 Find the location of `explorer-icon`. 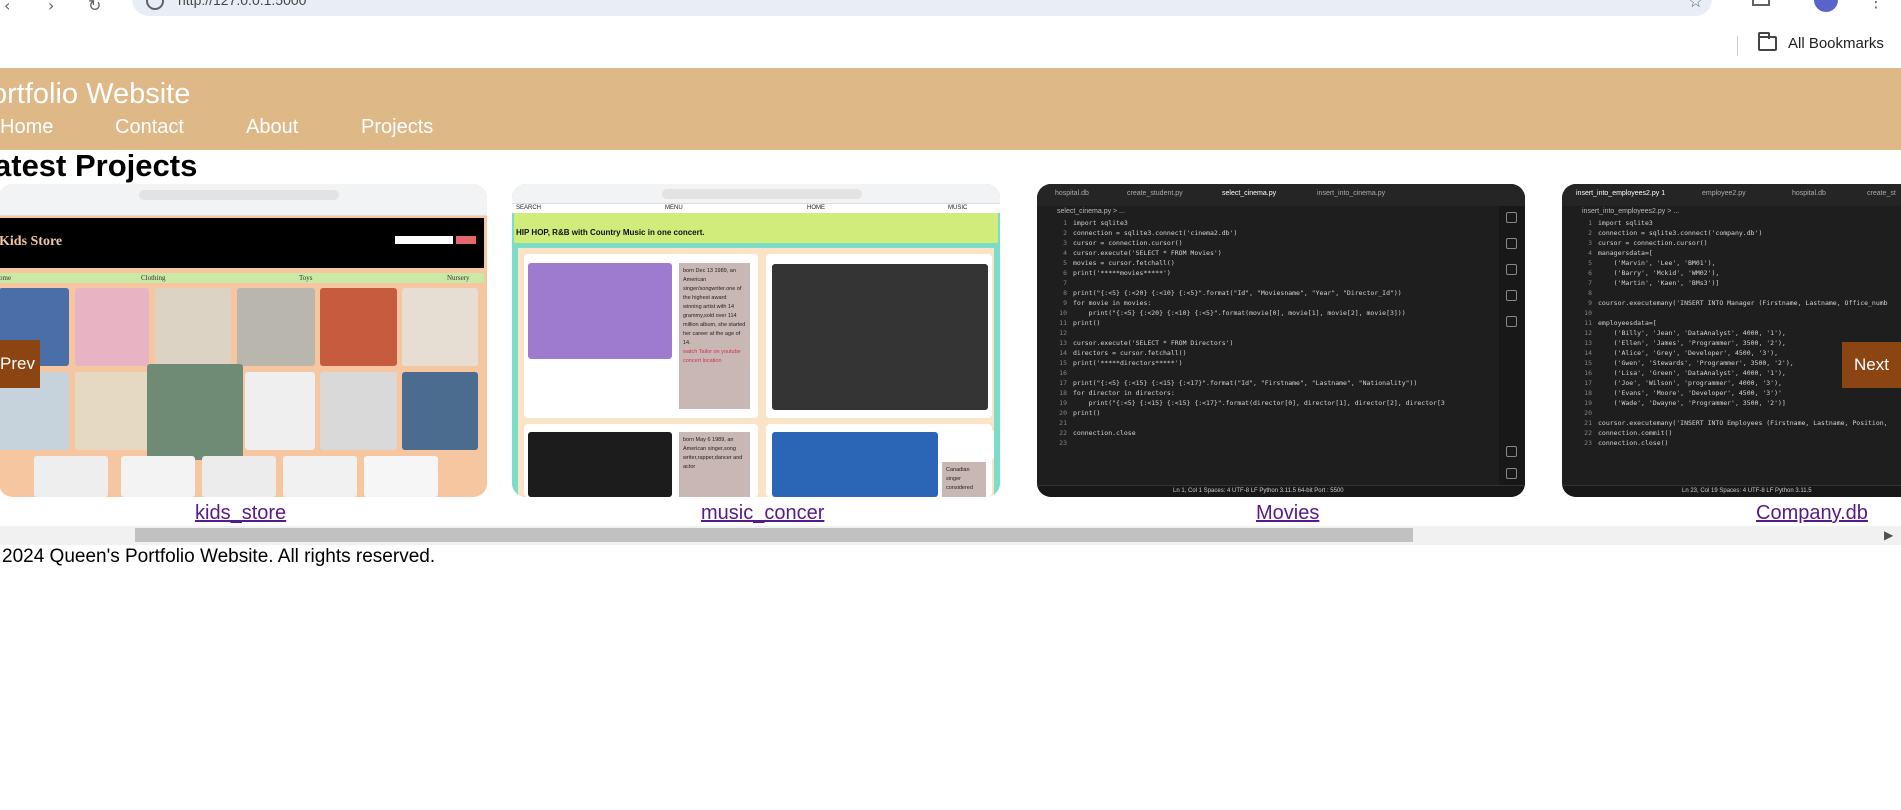

explorer-icon is located at coordinates (1511, 217).